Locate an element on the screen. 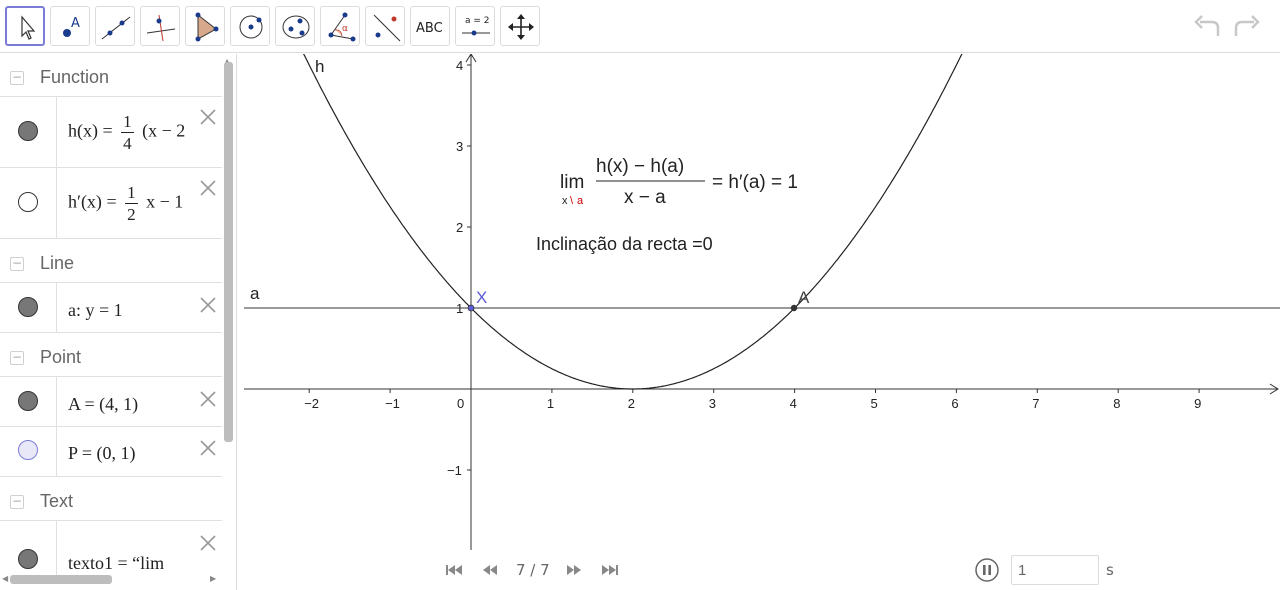  move-tool-button is located at coordinates (25, 26).